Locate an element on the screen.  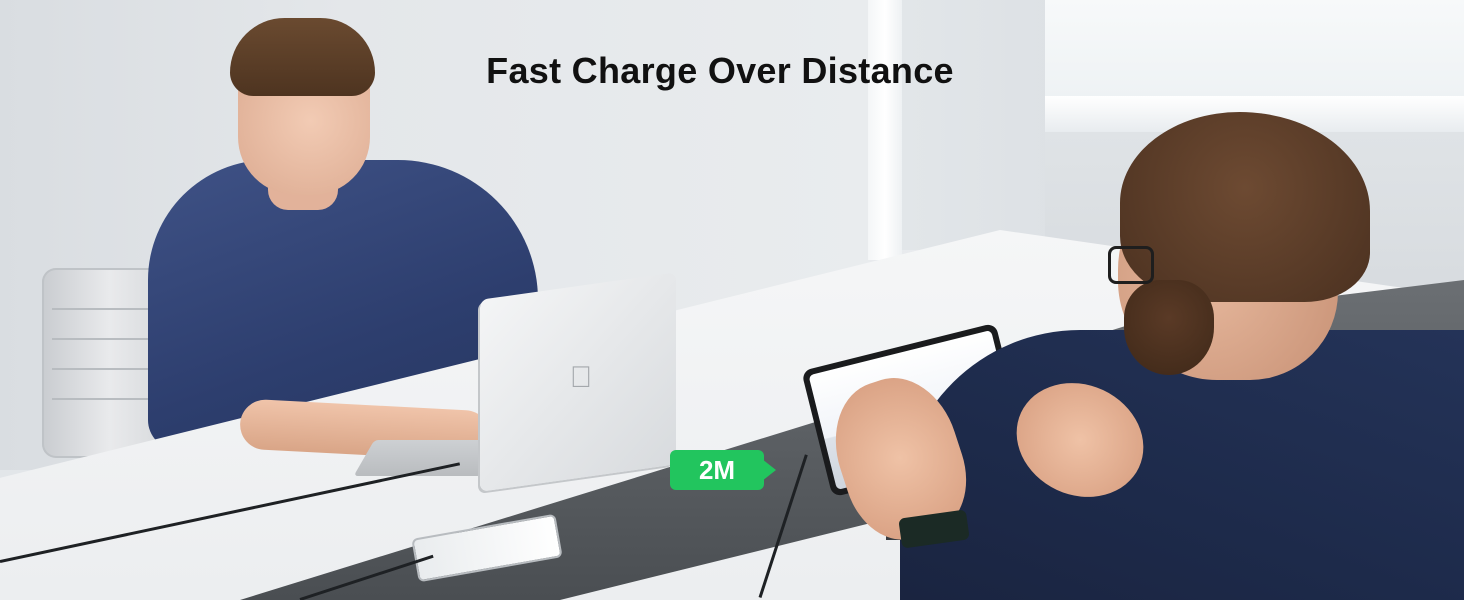
cable-length-badge: 2M is located at coordinates (717, 470).